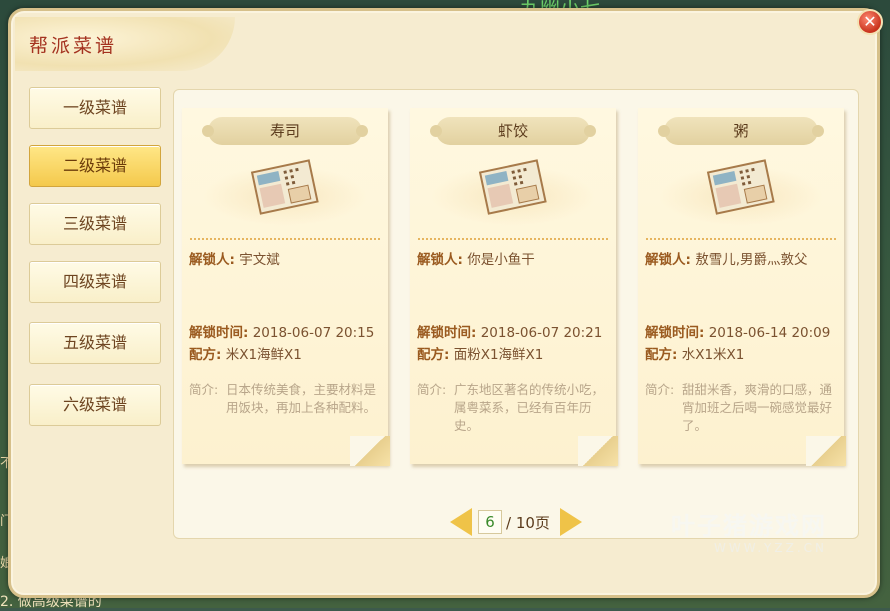  I want to click on window-title: 帮派菜谱, so click(73, 46).